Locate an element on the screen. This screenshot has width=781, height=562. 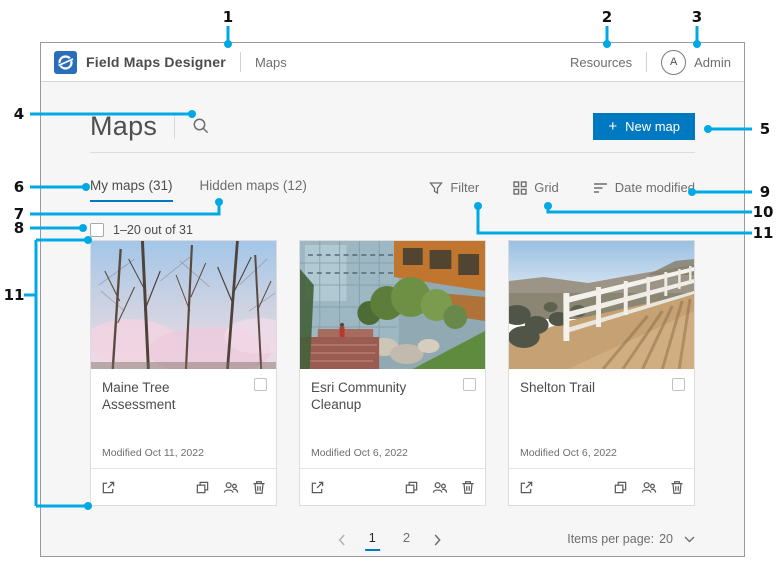
callout-10: 10 is located at coordinates (763, 212).